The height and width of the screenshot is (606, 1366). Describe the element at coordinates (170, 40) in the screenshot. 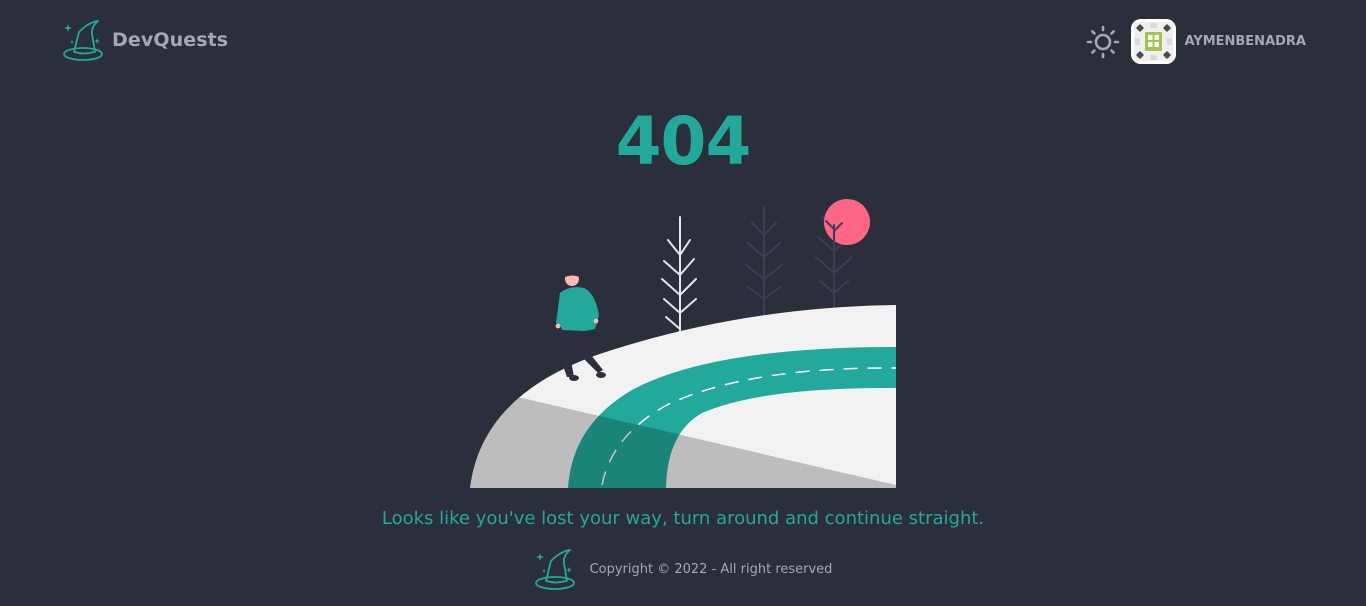

I see `brand-name: DevQuests` at that location.